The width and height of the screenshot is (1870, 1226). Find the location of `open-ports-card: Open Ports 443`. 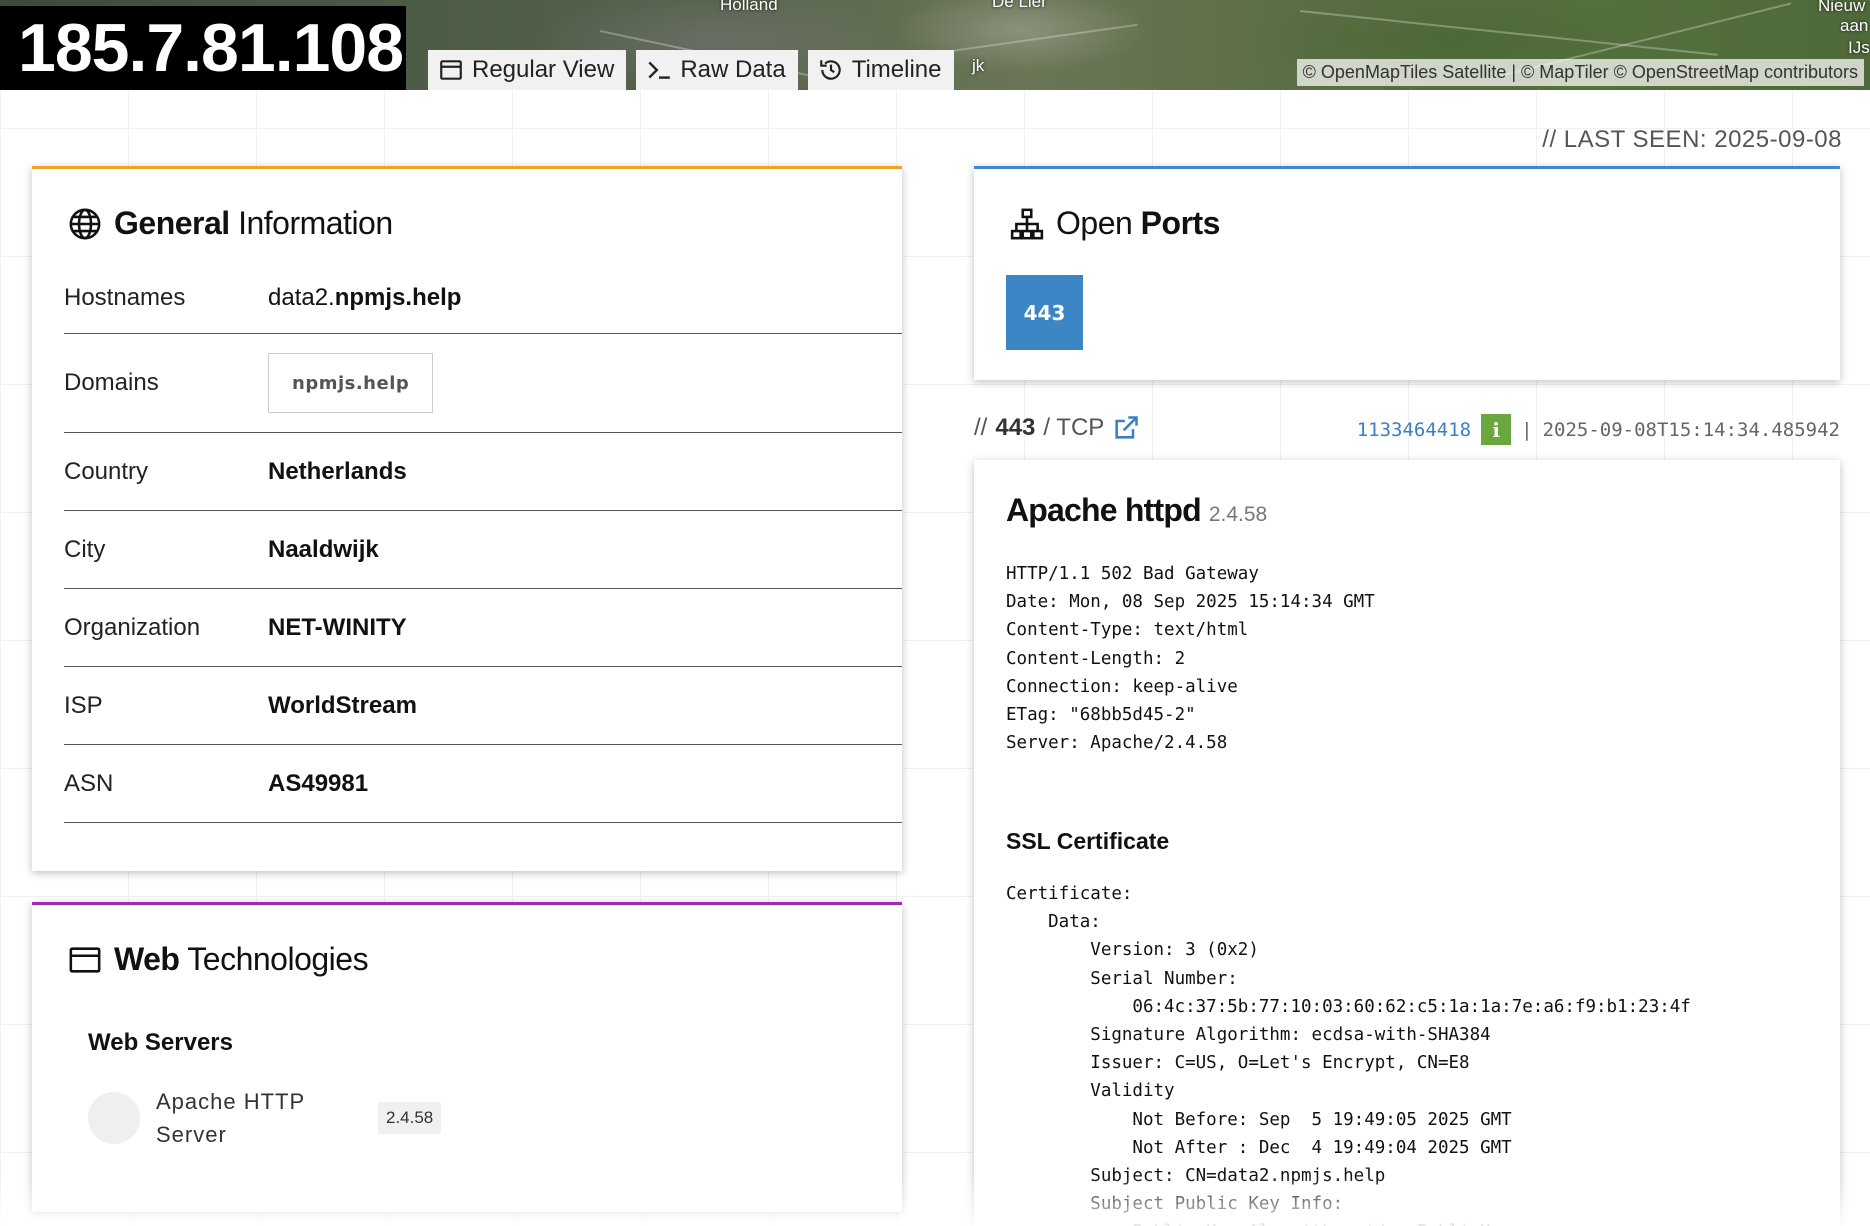

open-ports-card: Open Ports 443 is located at coordinates (1407, 273).